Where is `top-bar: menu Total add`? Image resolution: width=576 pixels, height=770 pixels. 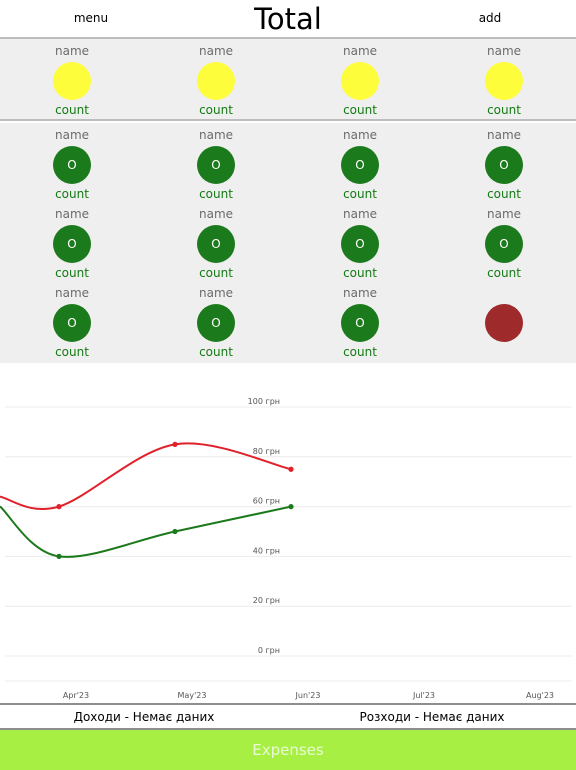 top-bar: menu Total add is located at coordinates (288, 19).